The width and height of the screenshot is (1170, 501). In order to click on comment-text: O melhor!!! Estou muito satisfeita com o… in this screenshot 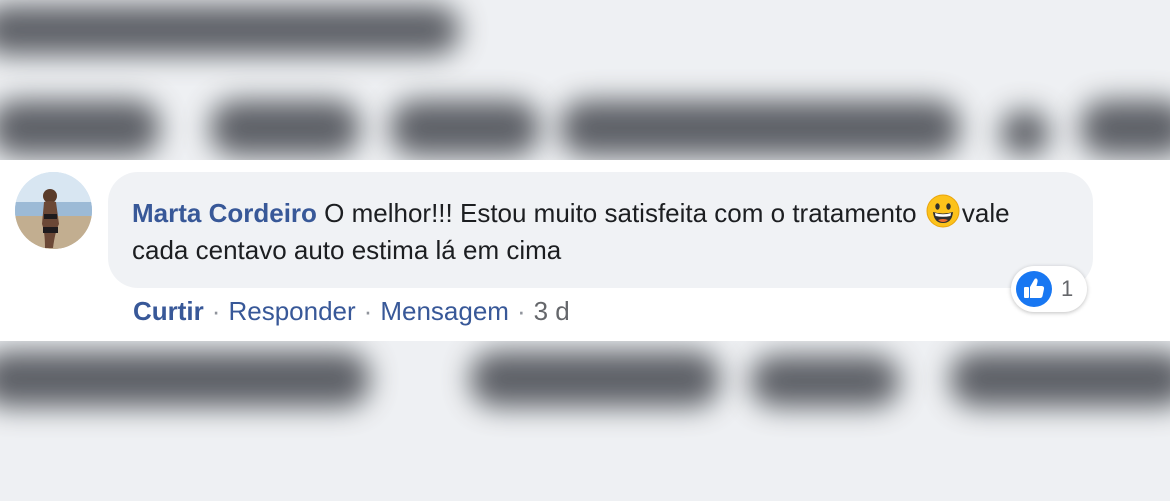, I will do `click(624, 213)`.